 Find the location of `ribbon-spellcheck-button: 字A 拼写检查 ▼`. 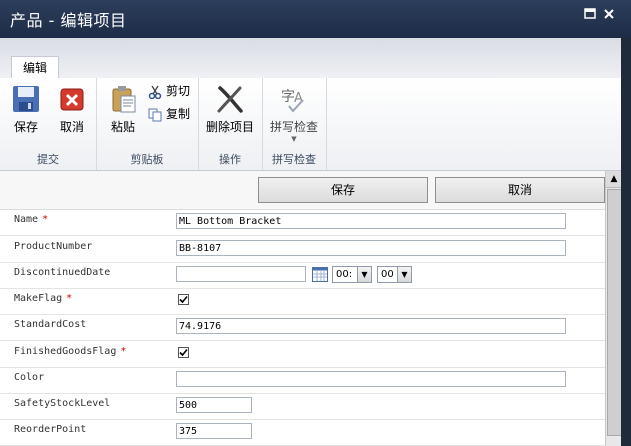

ribbon-spellcheck-button: 字A 拼写检查 ▼ is located at coordinates (294, 113).